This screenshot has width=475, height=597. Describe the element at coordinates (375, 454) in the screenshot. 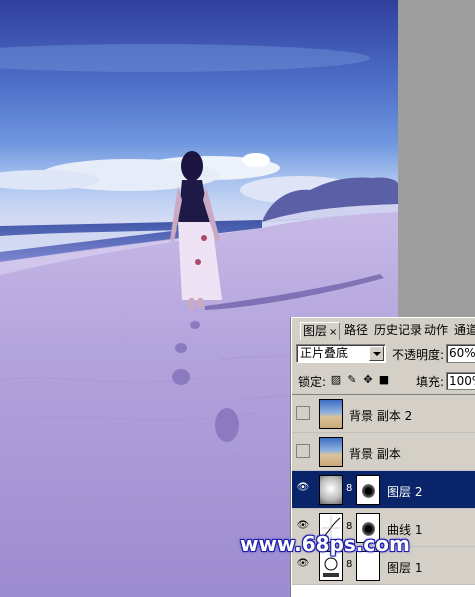

I see `layer-name: 背景 副本` at that location.